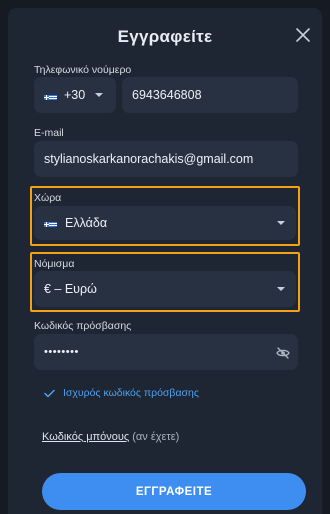 This screenshot has width=330, height=514. I want to click on bonus-code-line: Κωδικός μπόνους (αν έχετε), so click(110, 437).